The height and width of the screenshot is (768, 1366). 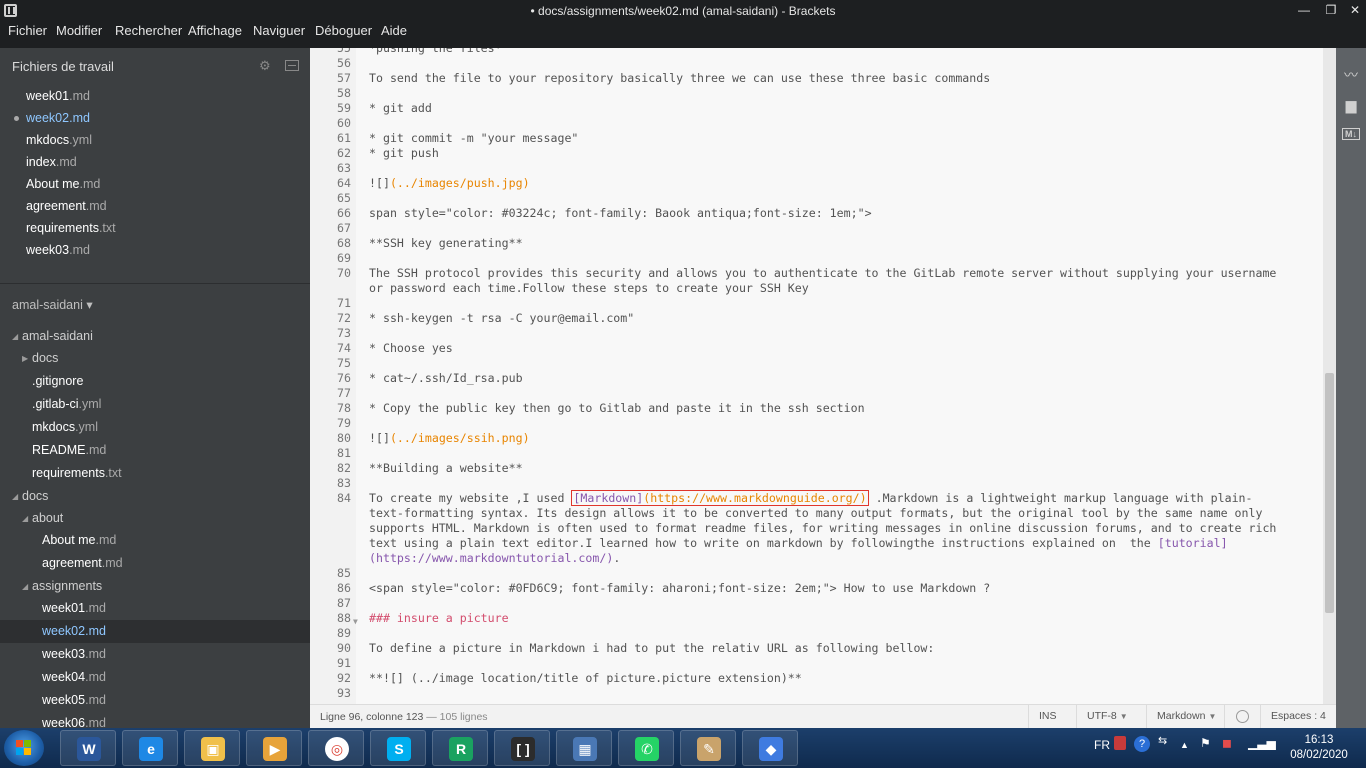 What do you see at coordinates (74, 657) in the screenshot?
I see `tree-file: week03.md` at bounding box center [74, 657].